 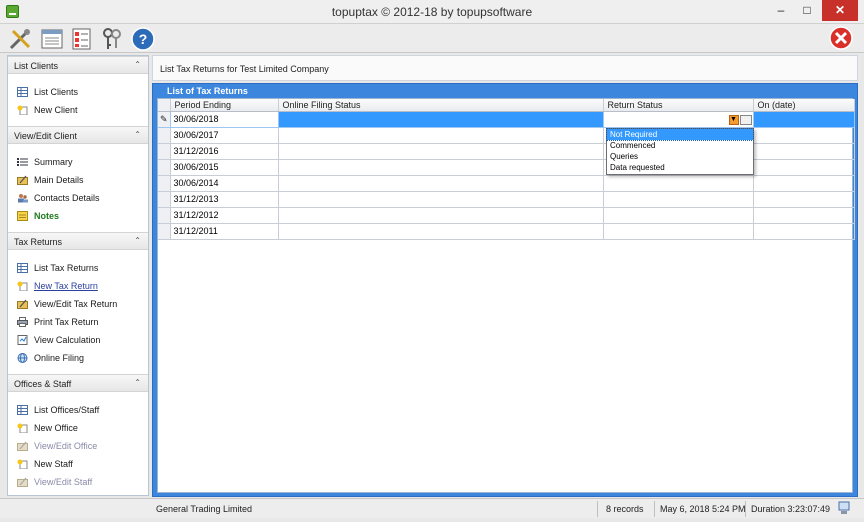 I want to click on dropdown-option-commenced: Commenced, so click(x=680, y=145).